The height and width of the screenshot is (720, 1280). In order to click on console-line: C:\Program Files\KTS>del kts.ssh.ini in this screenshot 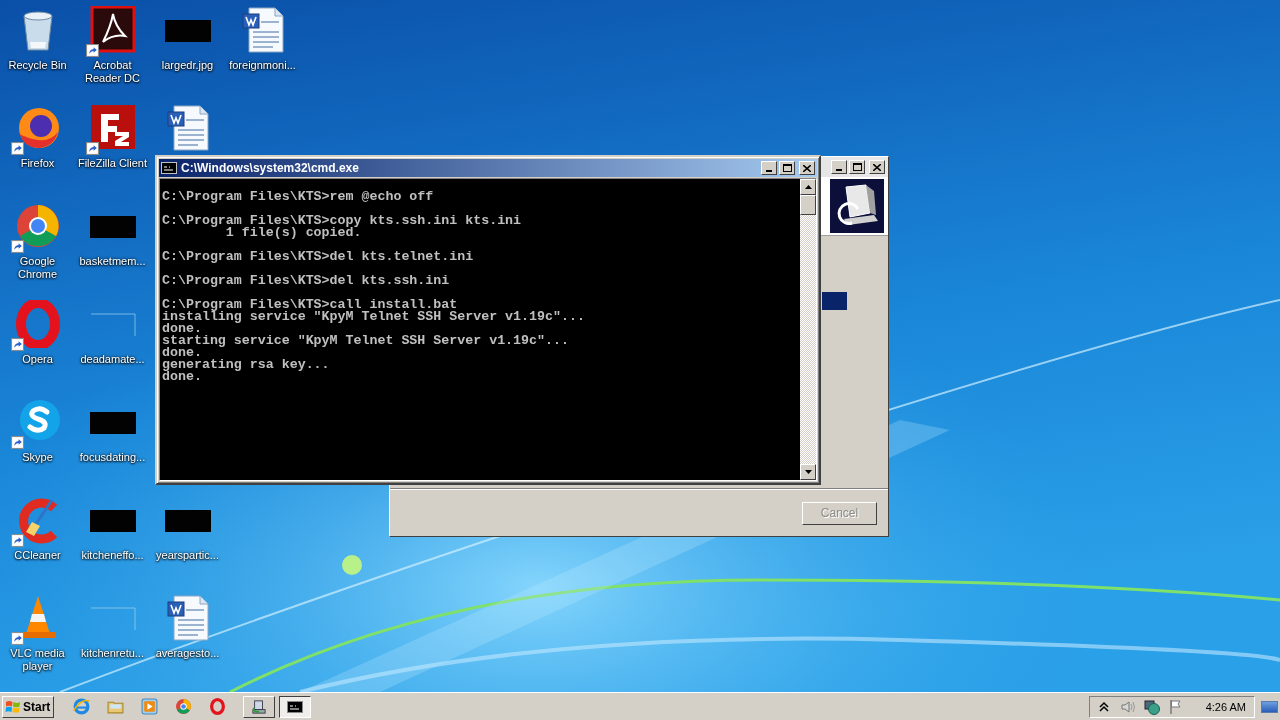, I will do `click(306, 281)`.